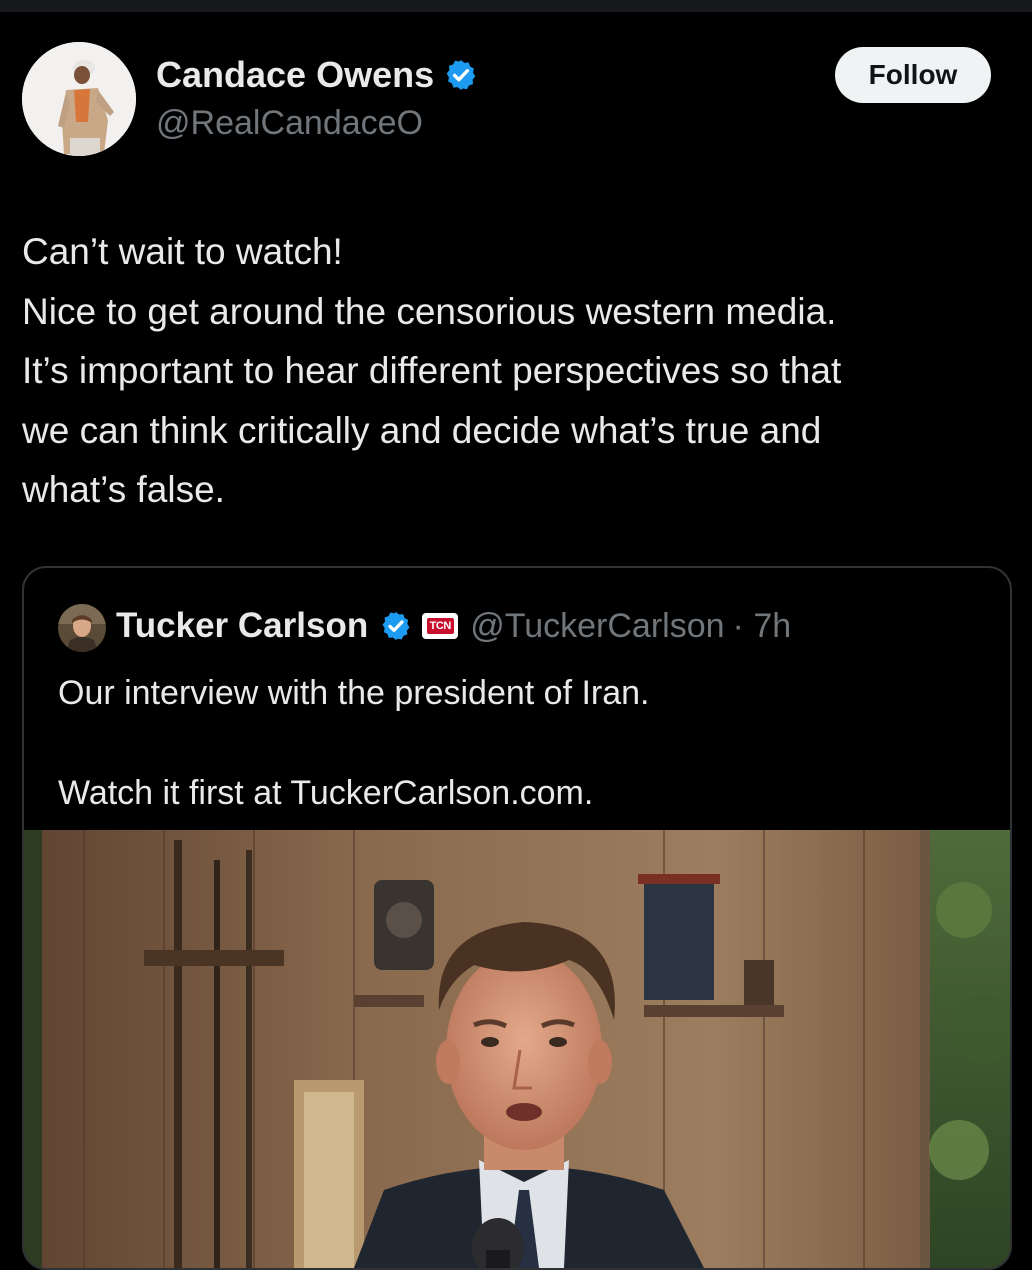 This screenshot has width=1032, height=1270. I want to click on follow-button: Follow, so click(913, 75).